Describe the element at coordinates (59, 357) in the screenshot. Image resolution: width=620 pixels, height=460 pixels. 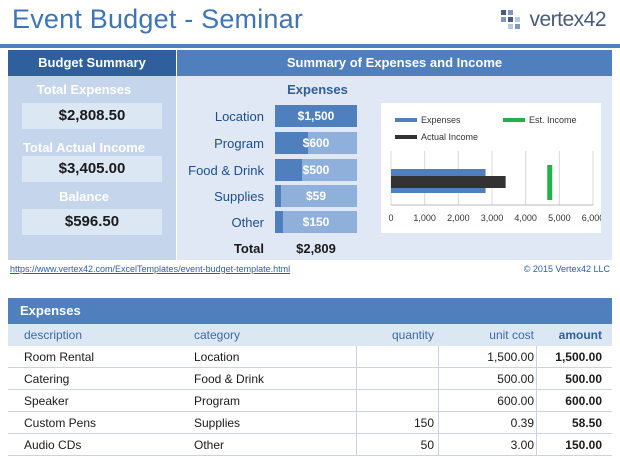
I see `cell-description: Room Rental` at that location.